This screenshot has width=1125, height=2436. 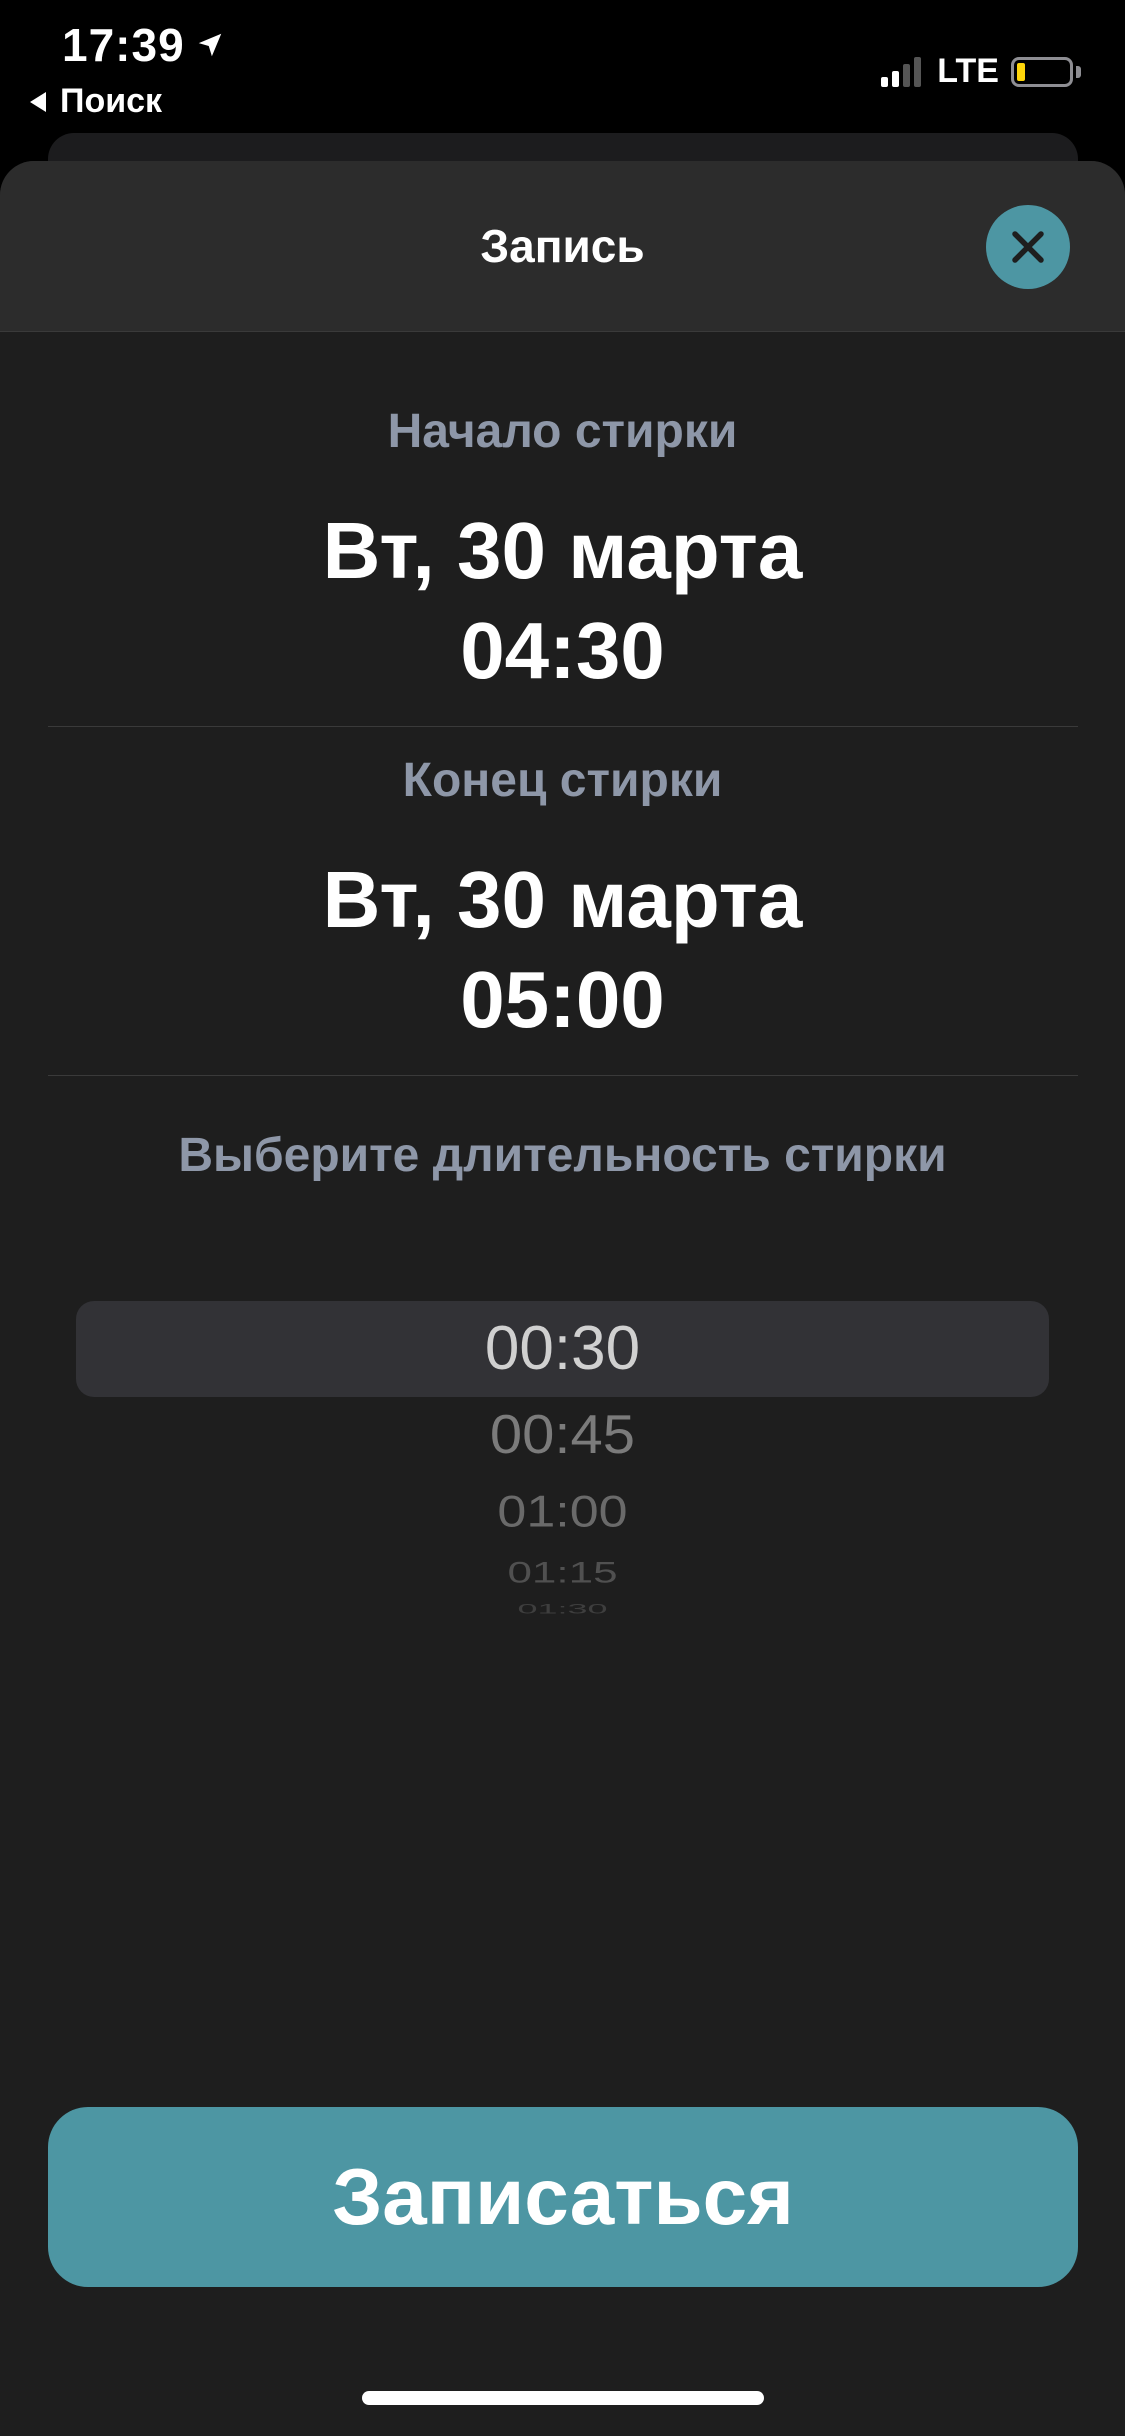 What do you see at coordinates (562, 1435) in the screenshot?
I see `picker-option: 00:45` at bounding box center [562, 1435].